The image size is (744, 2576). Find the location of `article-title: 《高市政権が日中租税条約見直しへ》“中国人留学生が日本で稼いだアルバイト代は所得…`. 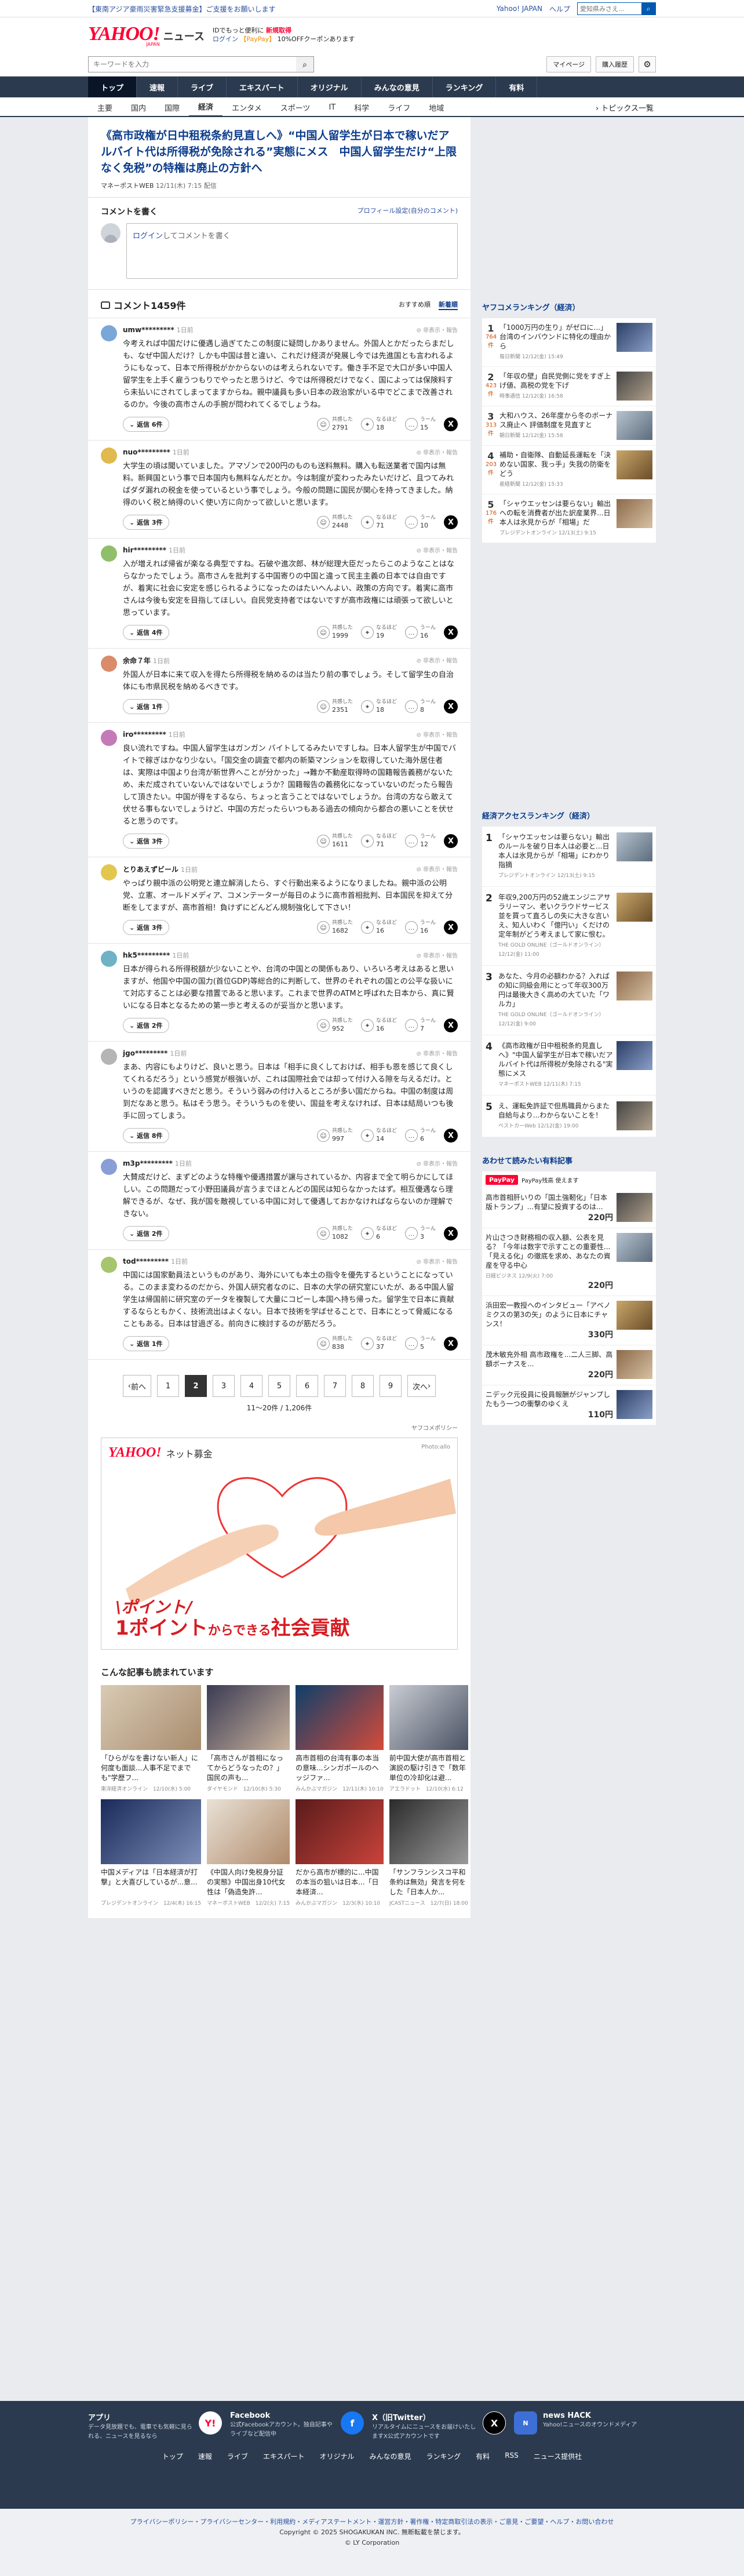

article-title: 《高市政権が日中租税条約見直しへ》“中国人留学生が日本で稼いだアルバイト代は所得… is located at coordinates (279, 151).